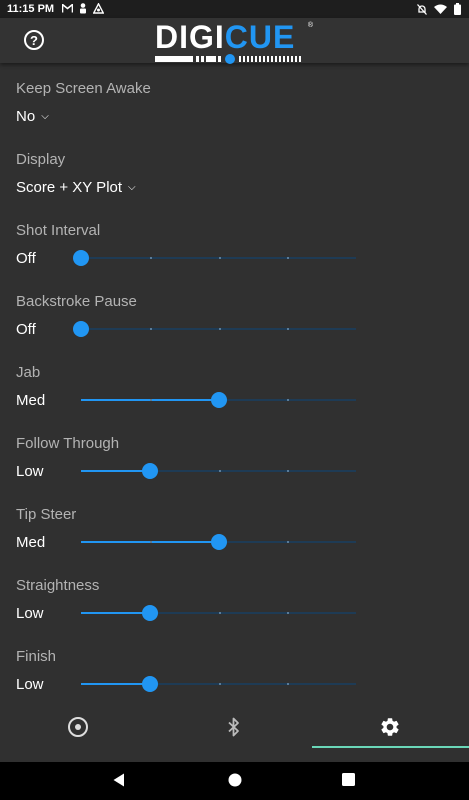 The height and width of the screenshot is (800, 469). Describe the element at coordinates (228, 59) in the screenshot. I see `logo-cue-graphic` at that location.